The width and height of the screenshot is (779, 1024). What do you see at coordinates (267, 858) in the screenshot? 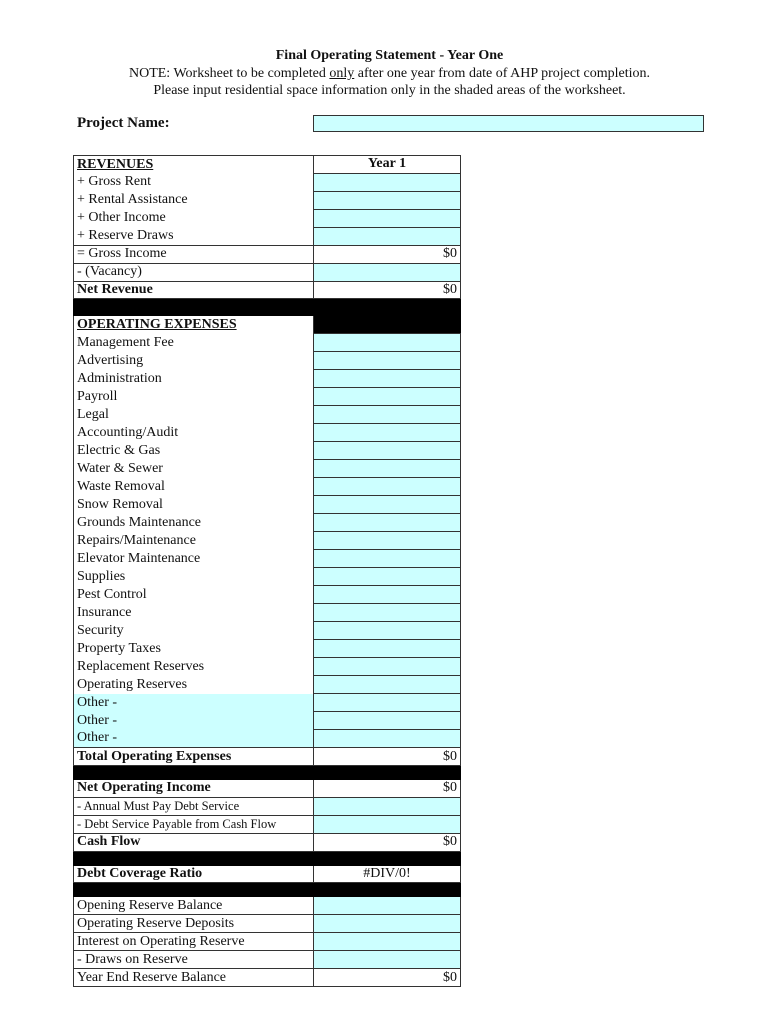
I see `section-separator` at bounding box center [267, 858].